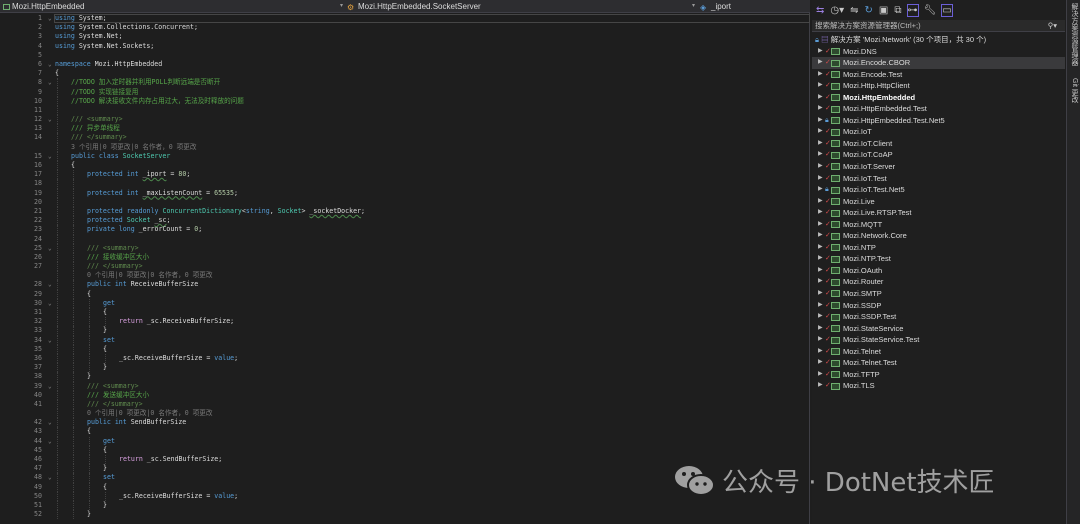 This screenshot has height=524, width=1080. What do you see at coordinates (405, 386) in the screenshot?
I see `code-line: 39 ⌄ /// <summary>` at bounding box center [405, 386].